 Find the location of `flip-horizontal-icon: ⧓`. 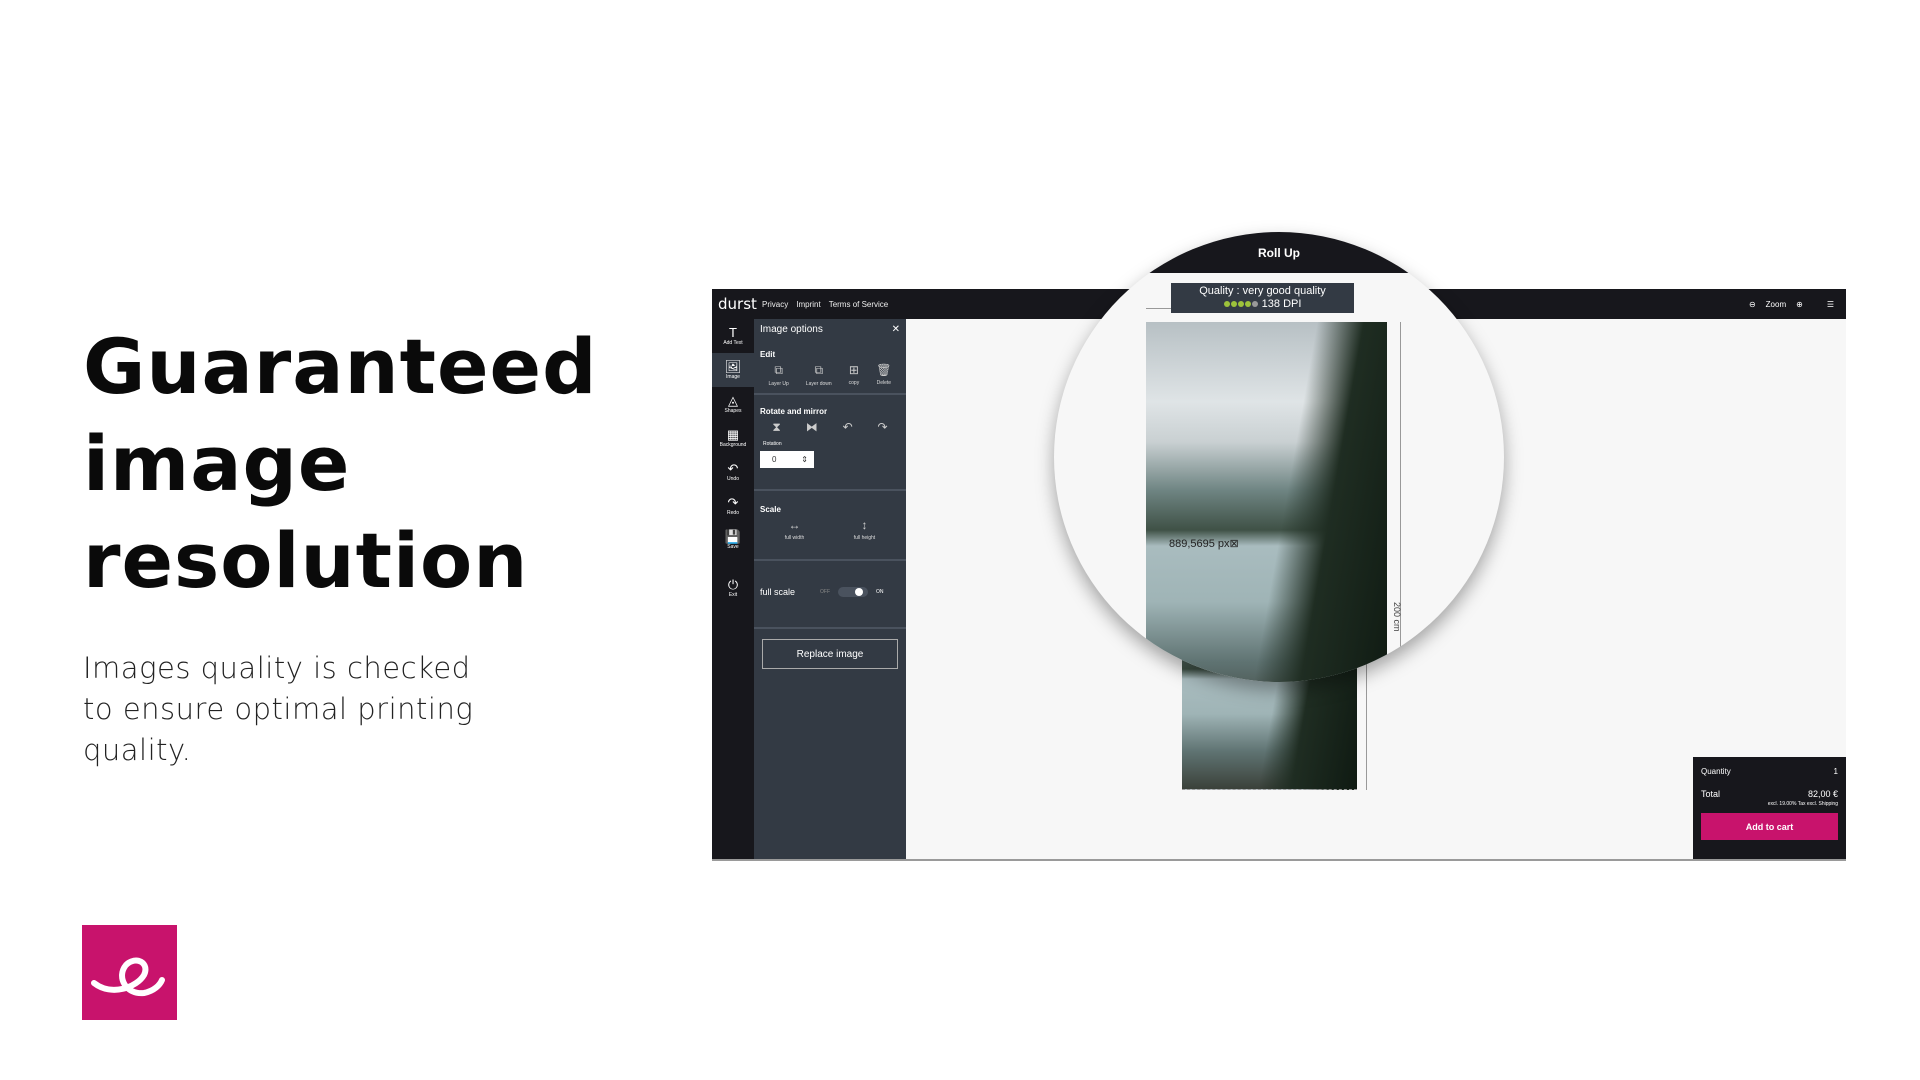

flip-horizontal-icon: ⧓ is located at coordinates (812, 427).